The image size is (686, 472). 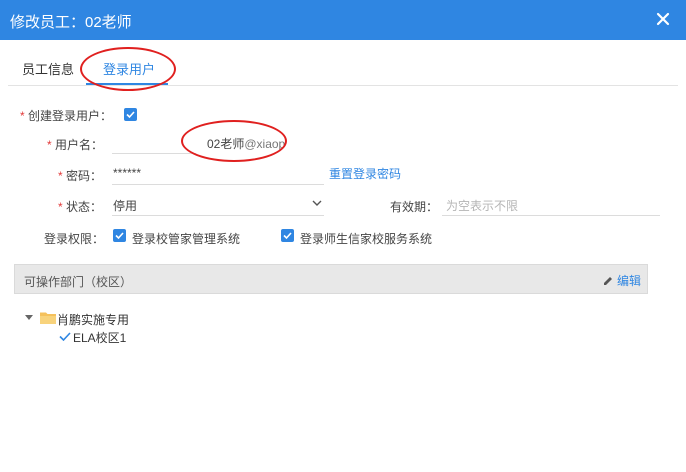 I want to click on password-underline, so click(x=218, y=184).